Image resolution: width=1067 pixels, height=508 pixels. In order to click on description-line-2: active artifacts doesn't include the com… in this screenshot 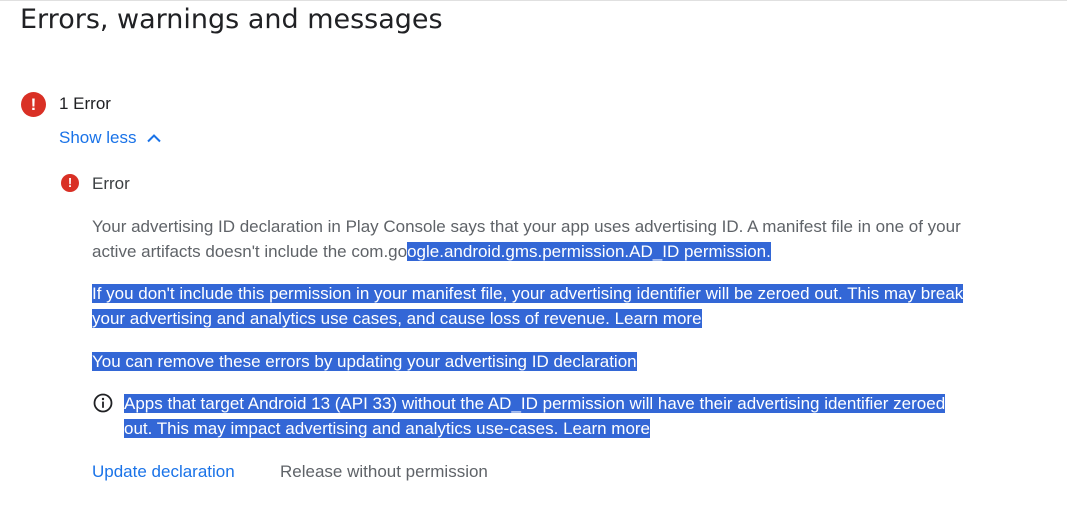, I will do `click(250, 251)`.